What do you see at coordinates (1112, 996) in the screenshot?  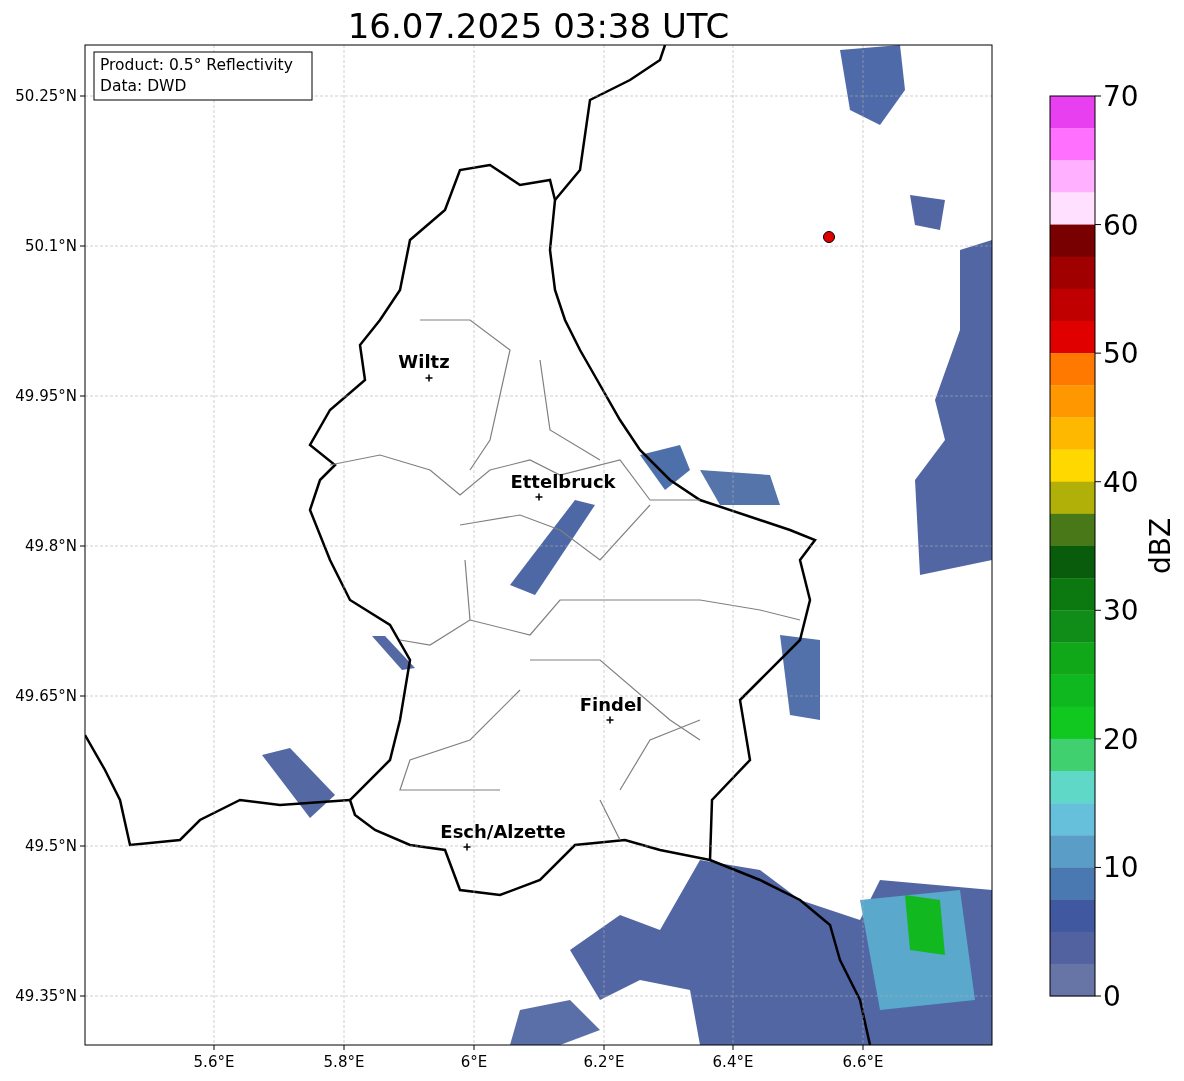 I see `colorbar-tick-label: 0` at bounding box center [1112, 996].